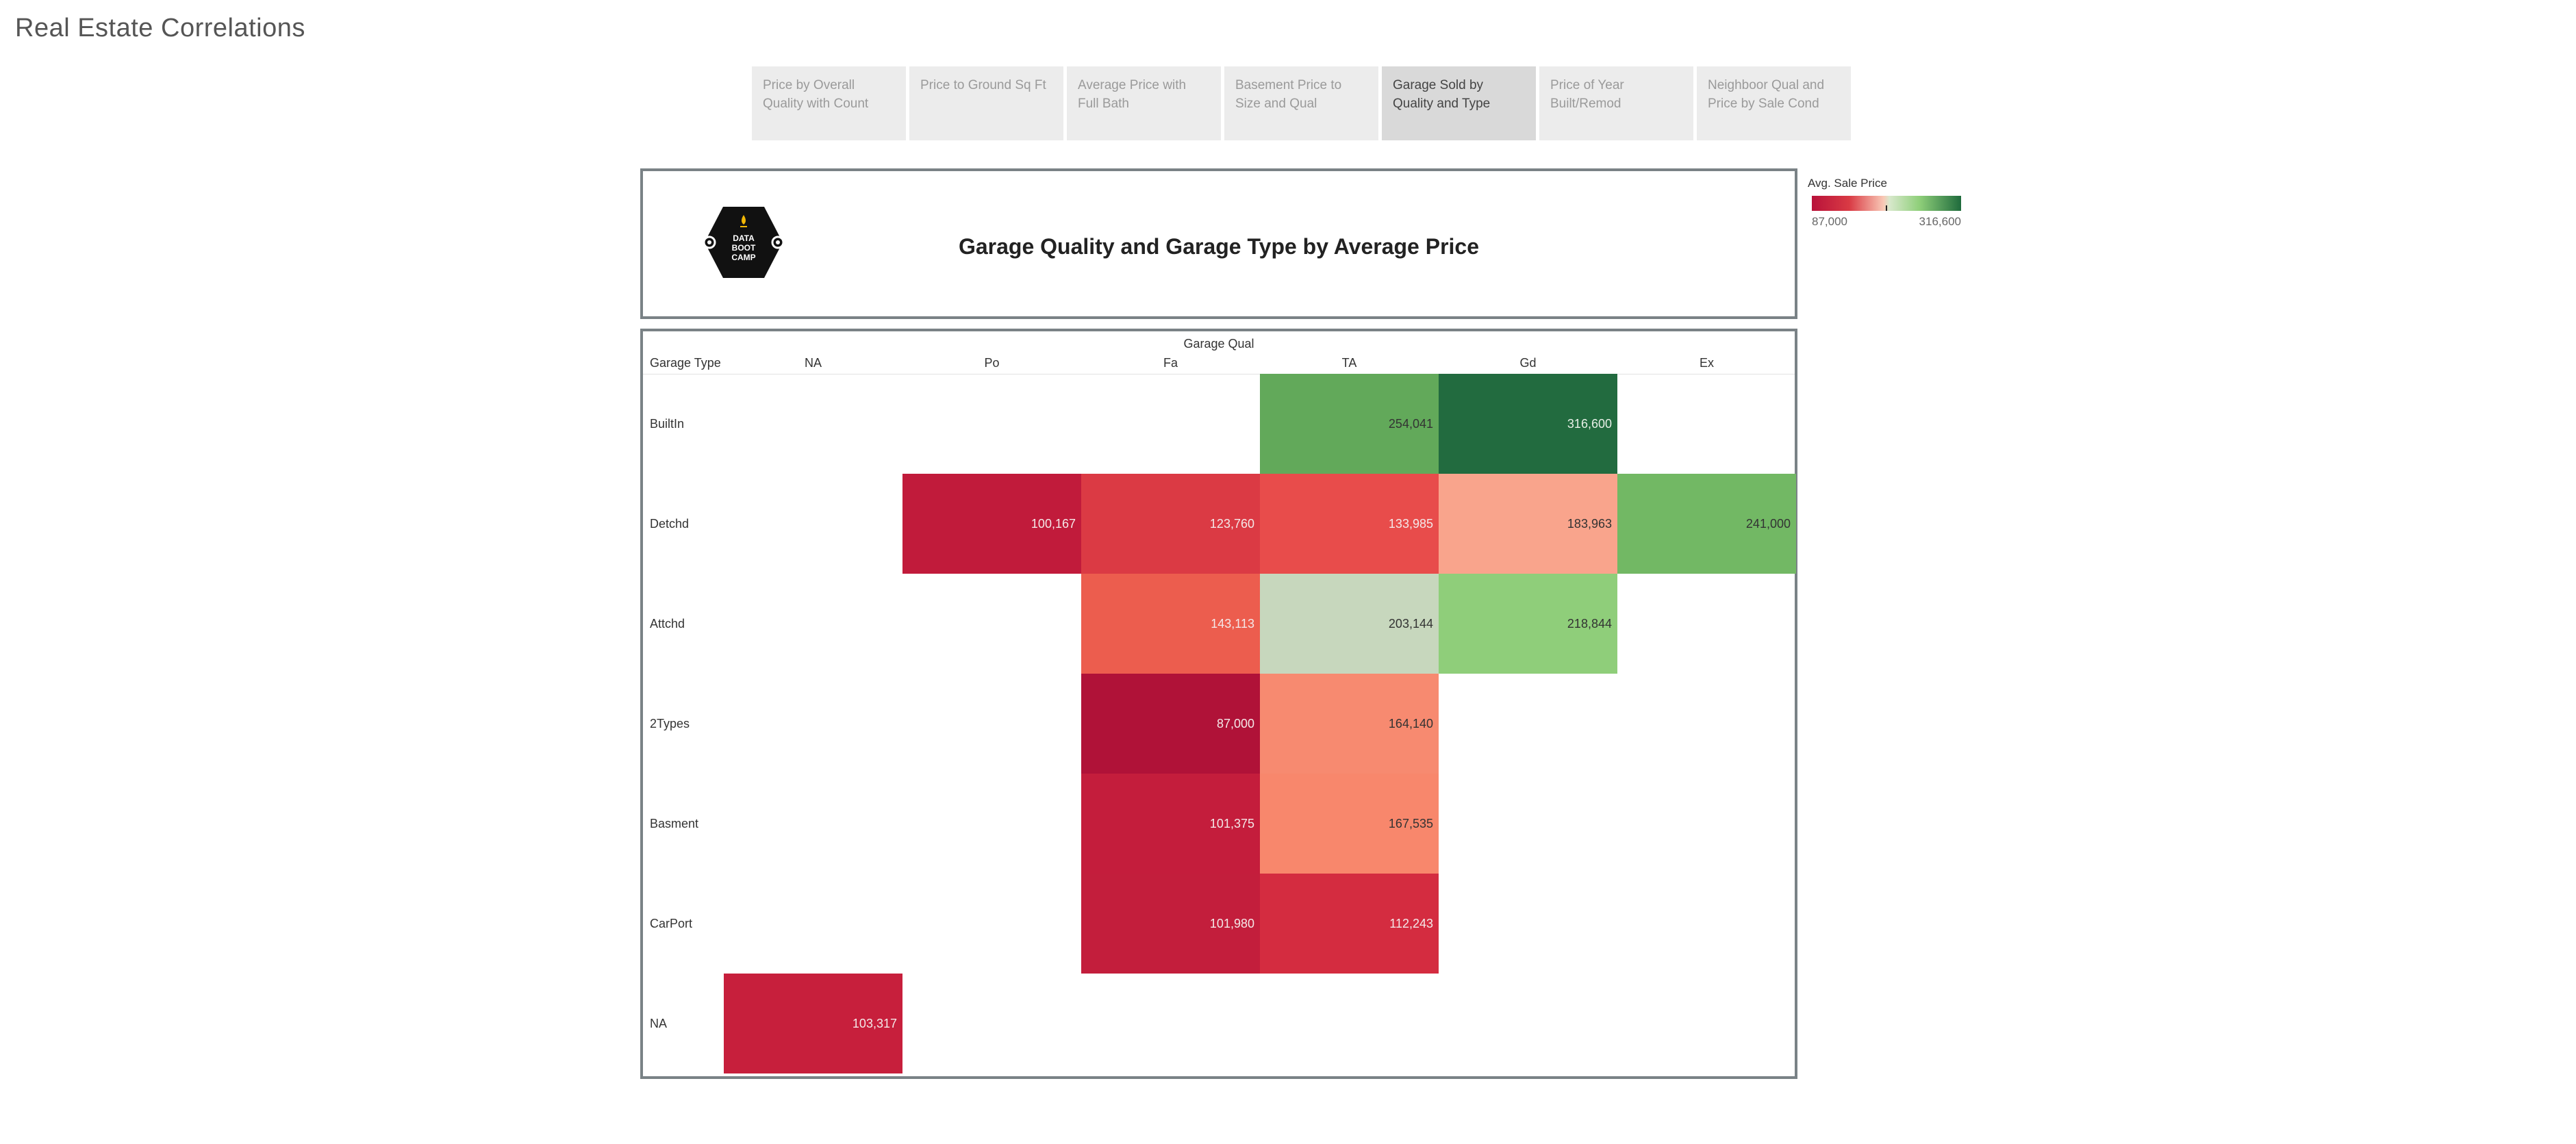  What do you see at coordinates (1170, 824) in the screenshot?
I see `heatmap-cell: 101,375` at bounding box center [1170, 824].